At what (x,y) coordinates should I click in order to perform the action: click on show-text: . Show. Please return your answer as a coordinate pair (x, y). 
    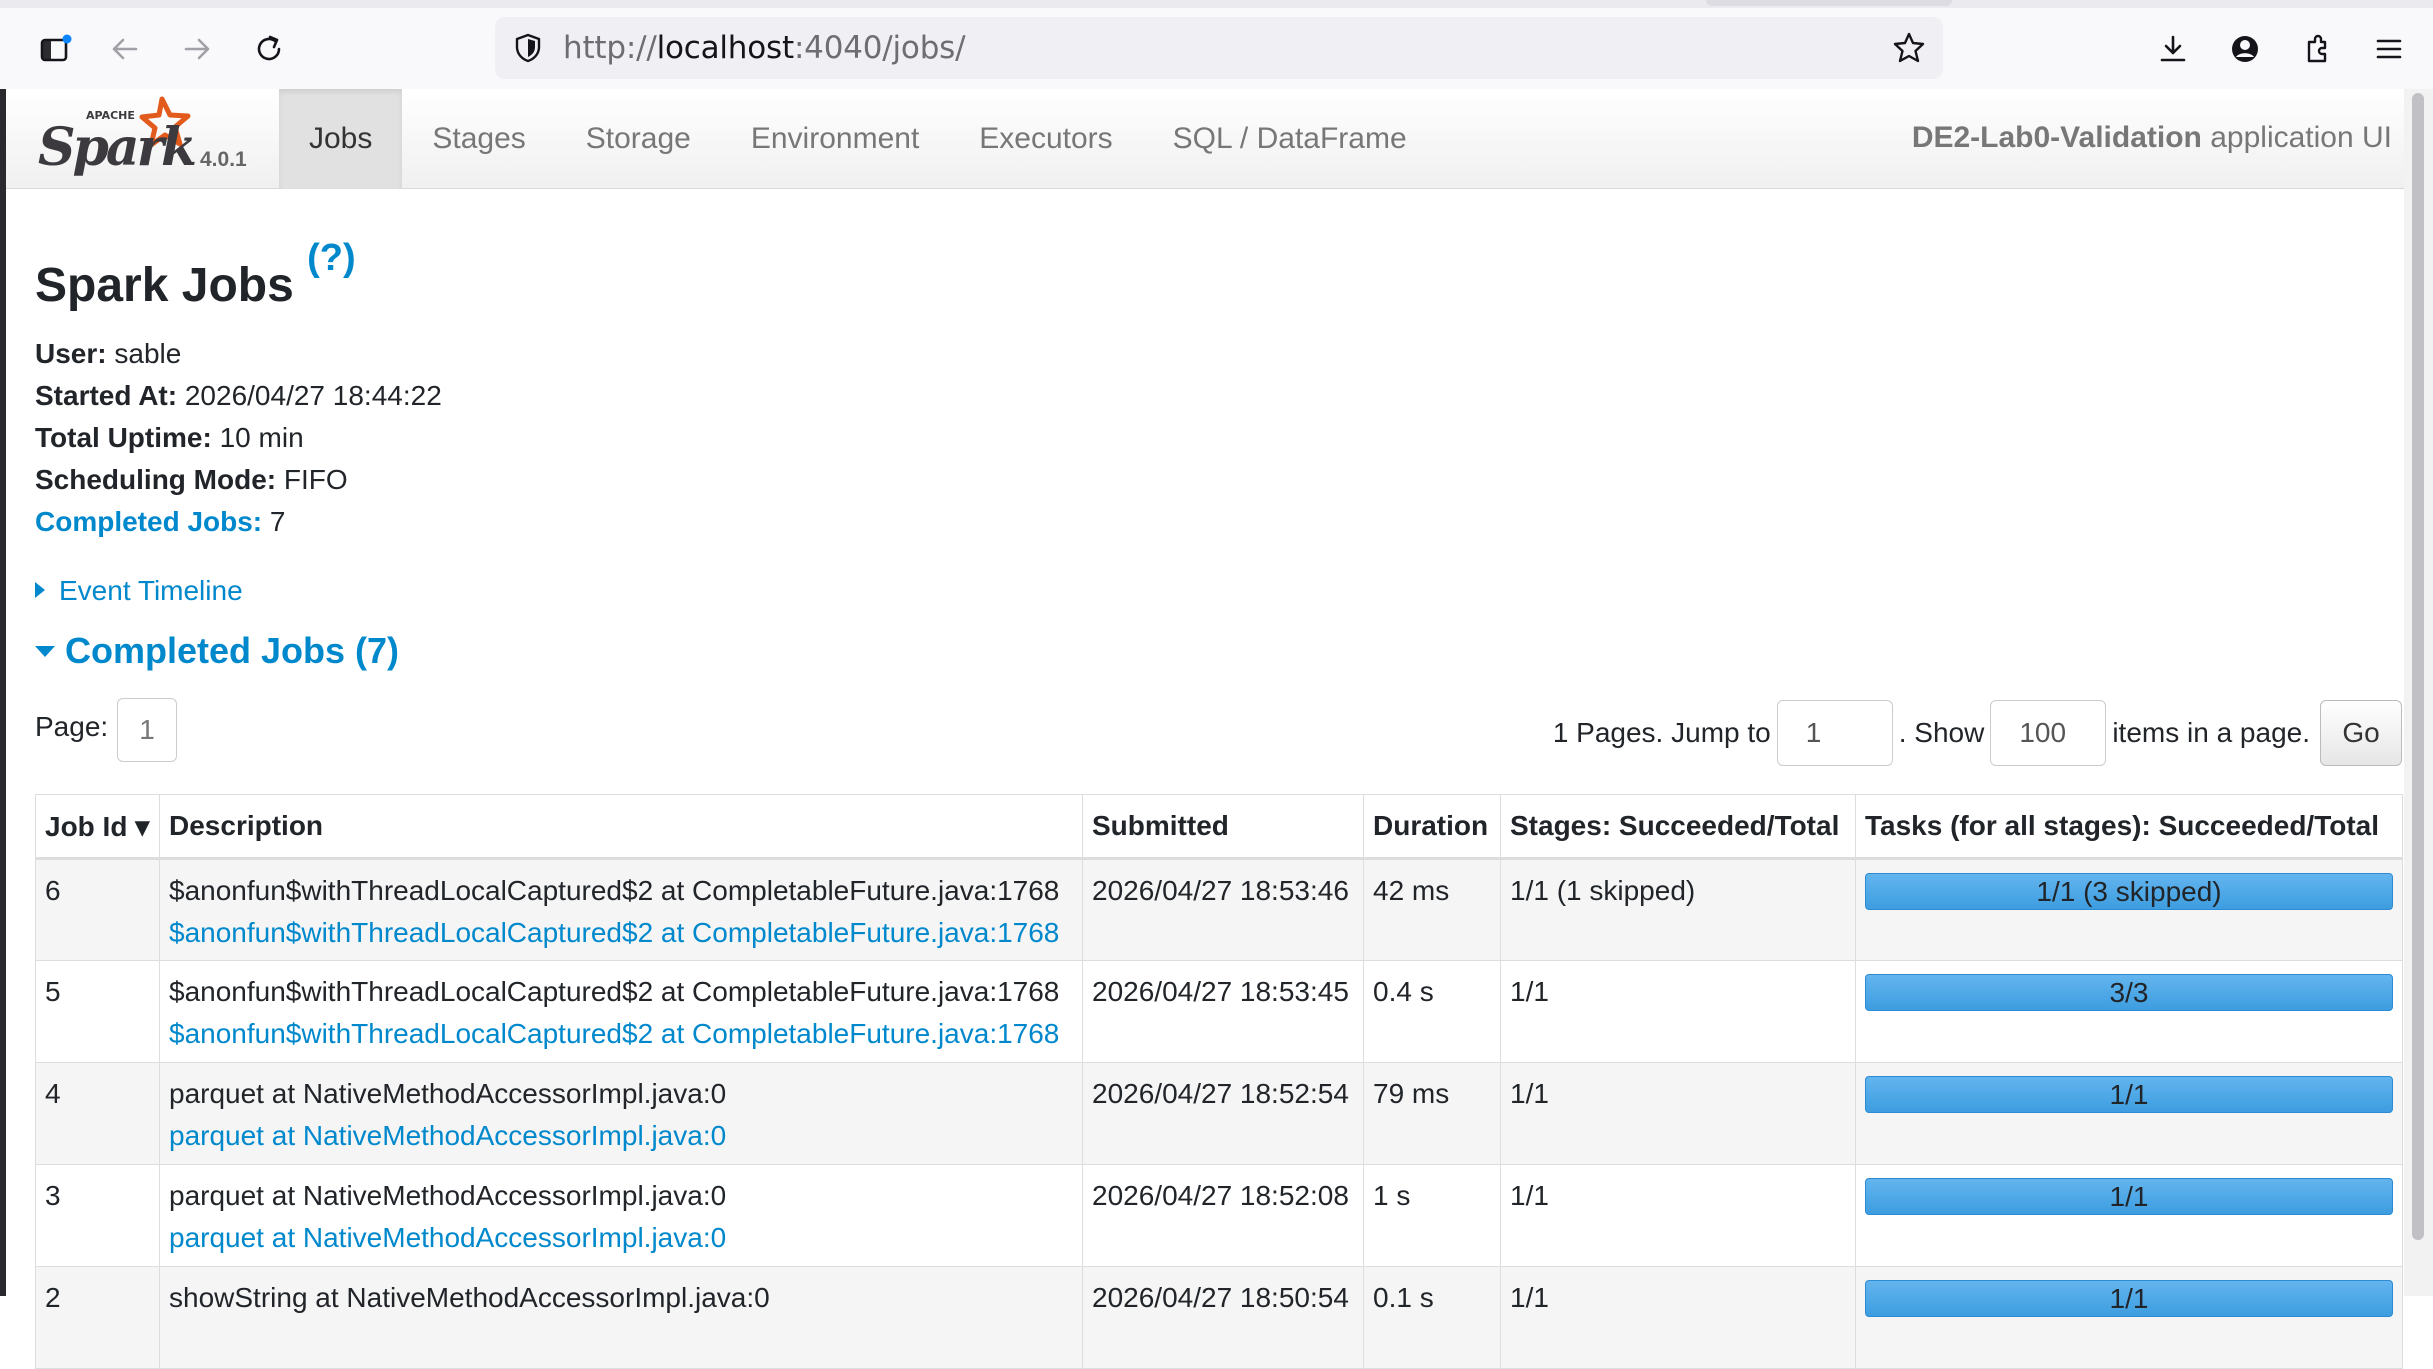
    Looking at the image, I should click on (1941, 732).